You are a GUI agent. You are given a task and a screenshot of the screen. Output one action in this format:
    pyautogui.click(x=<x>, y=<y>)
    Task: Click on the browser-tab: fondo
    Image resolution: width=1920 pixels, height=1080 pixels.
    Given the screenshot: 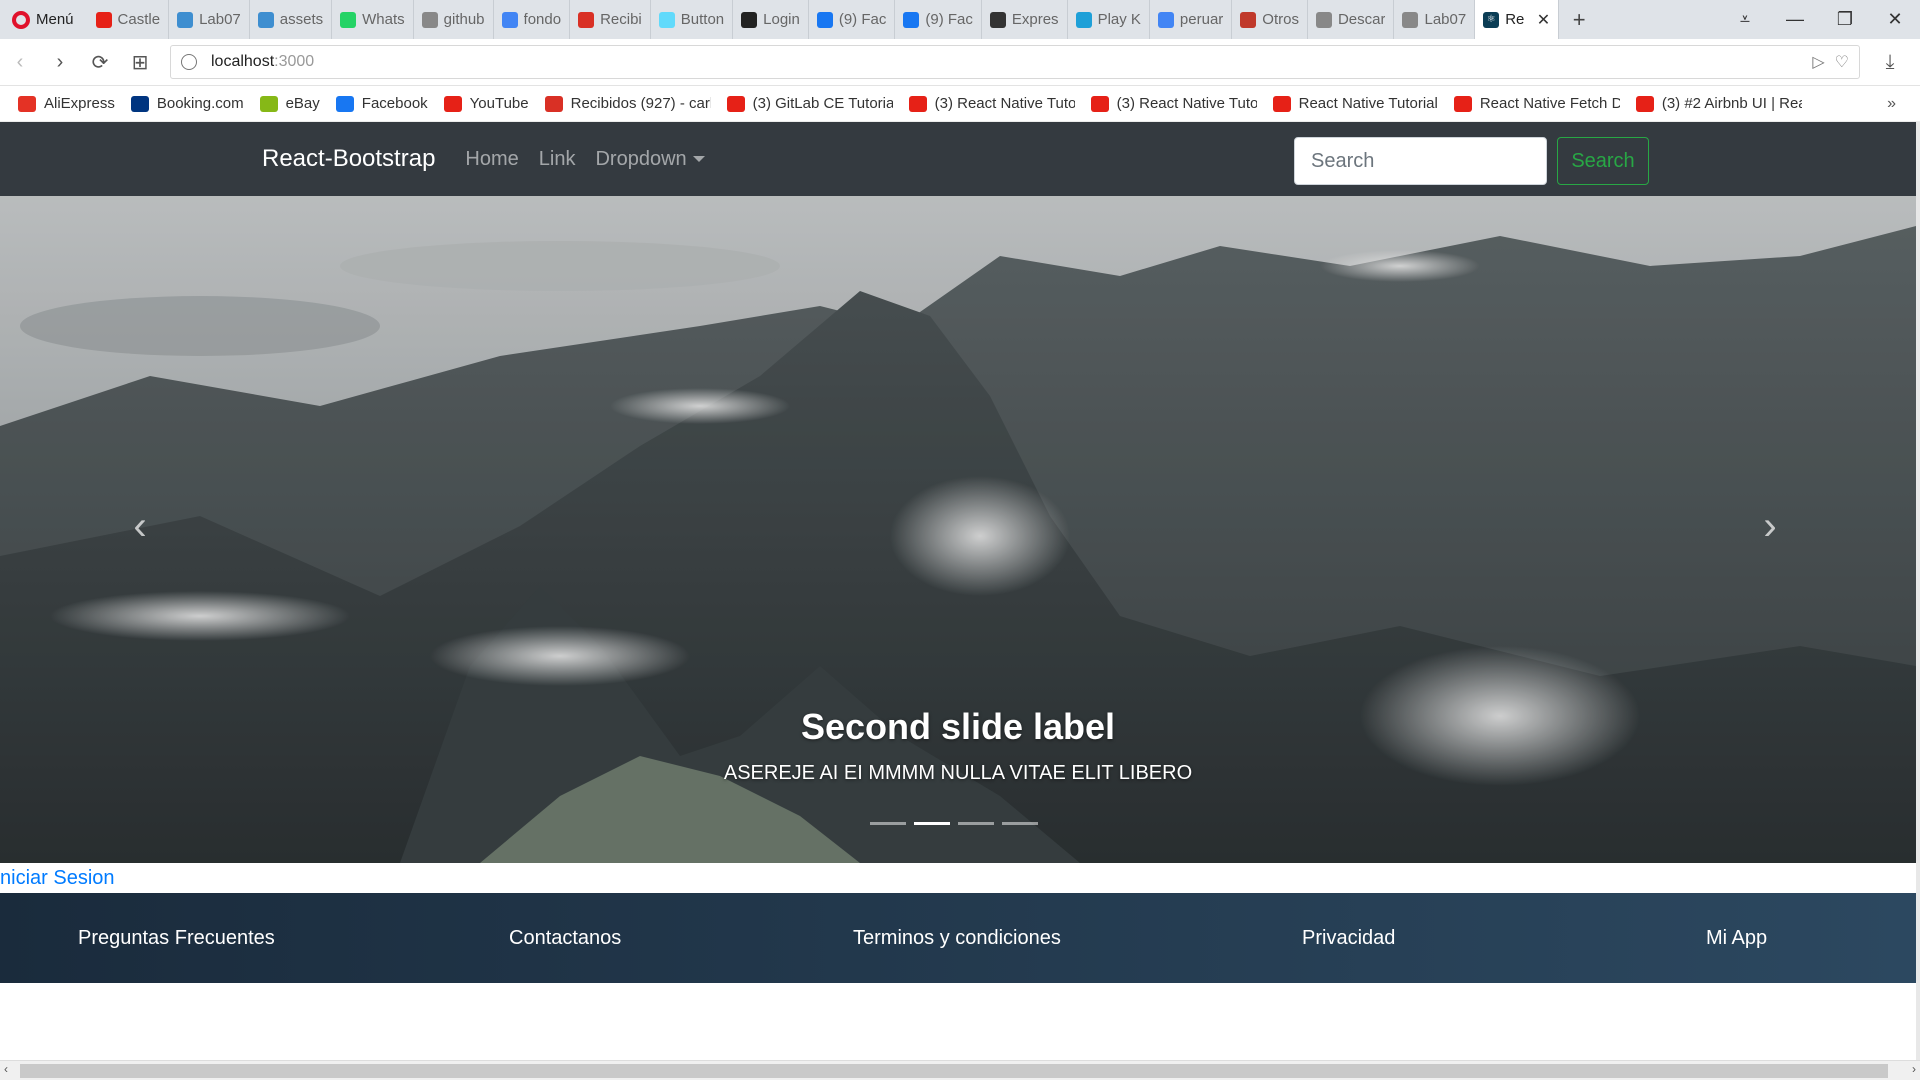 What is the action you would take?
    pyautogui.click(x=532, y=19)
    